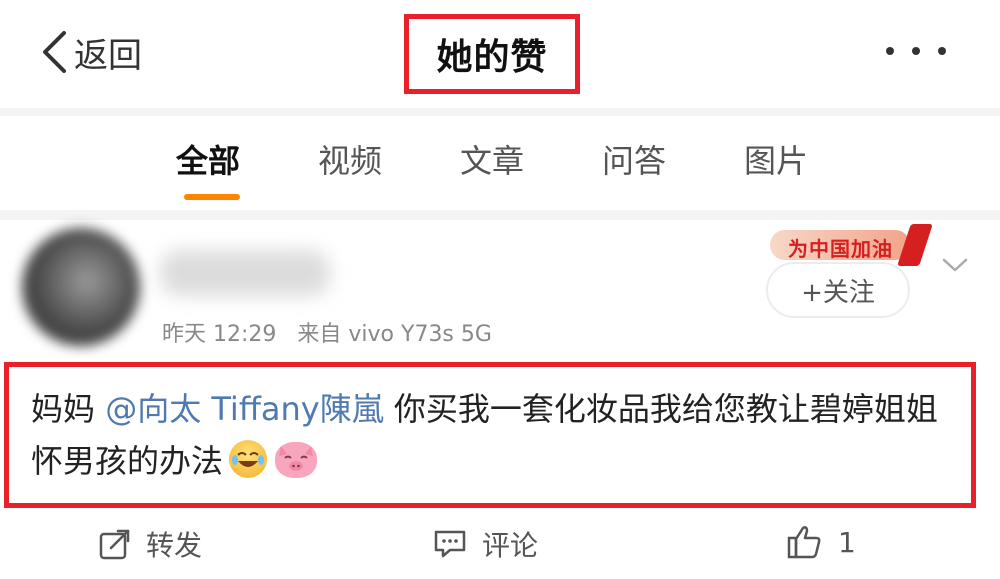 Image resolution: width=1000 pixels, height=579 pixels. Describe the element at coordinates (212, 197) in the screenshot. I see `active-tab-indicator` at that location.